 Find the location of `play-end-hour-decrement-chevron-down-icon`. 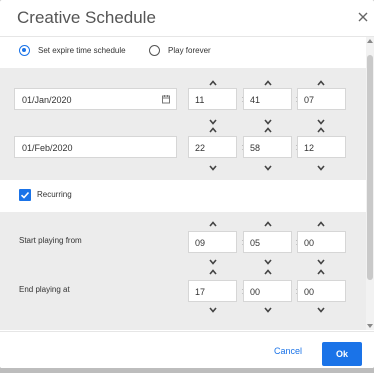

play-end-hour-decrement-chevron-down-icon is located at coordinates (213, 310).